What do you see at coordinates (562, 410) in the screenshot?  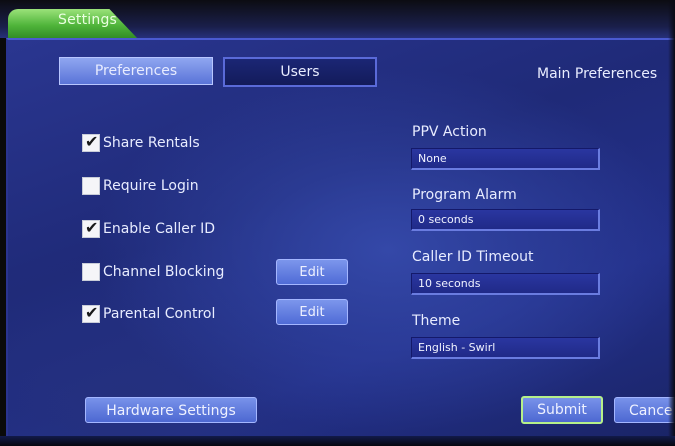 I see `submit-button: Submit` at bounding box center [562, 410].